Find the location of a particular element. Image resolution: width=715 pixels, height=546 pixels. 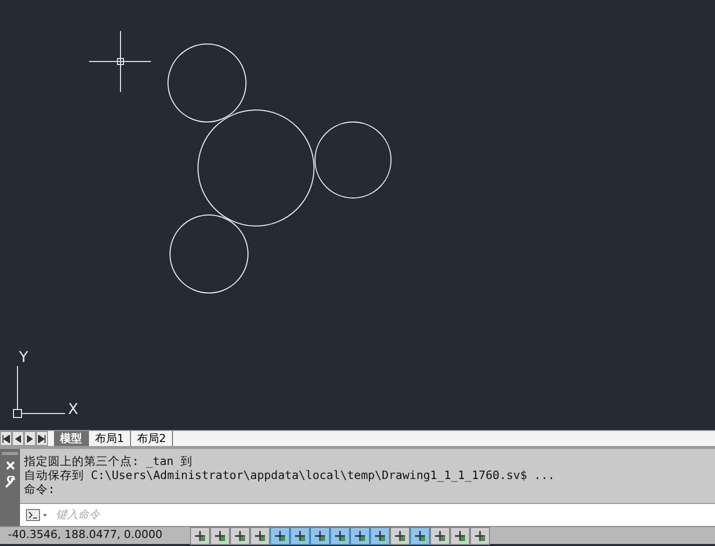

prompt-icon is located at coordinates (37, 515).